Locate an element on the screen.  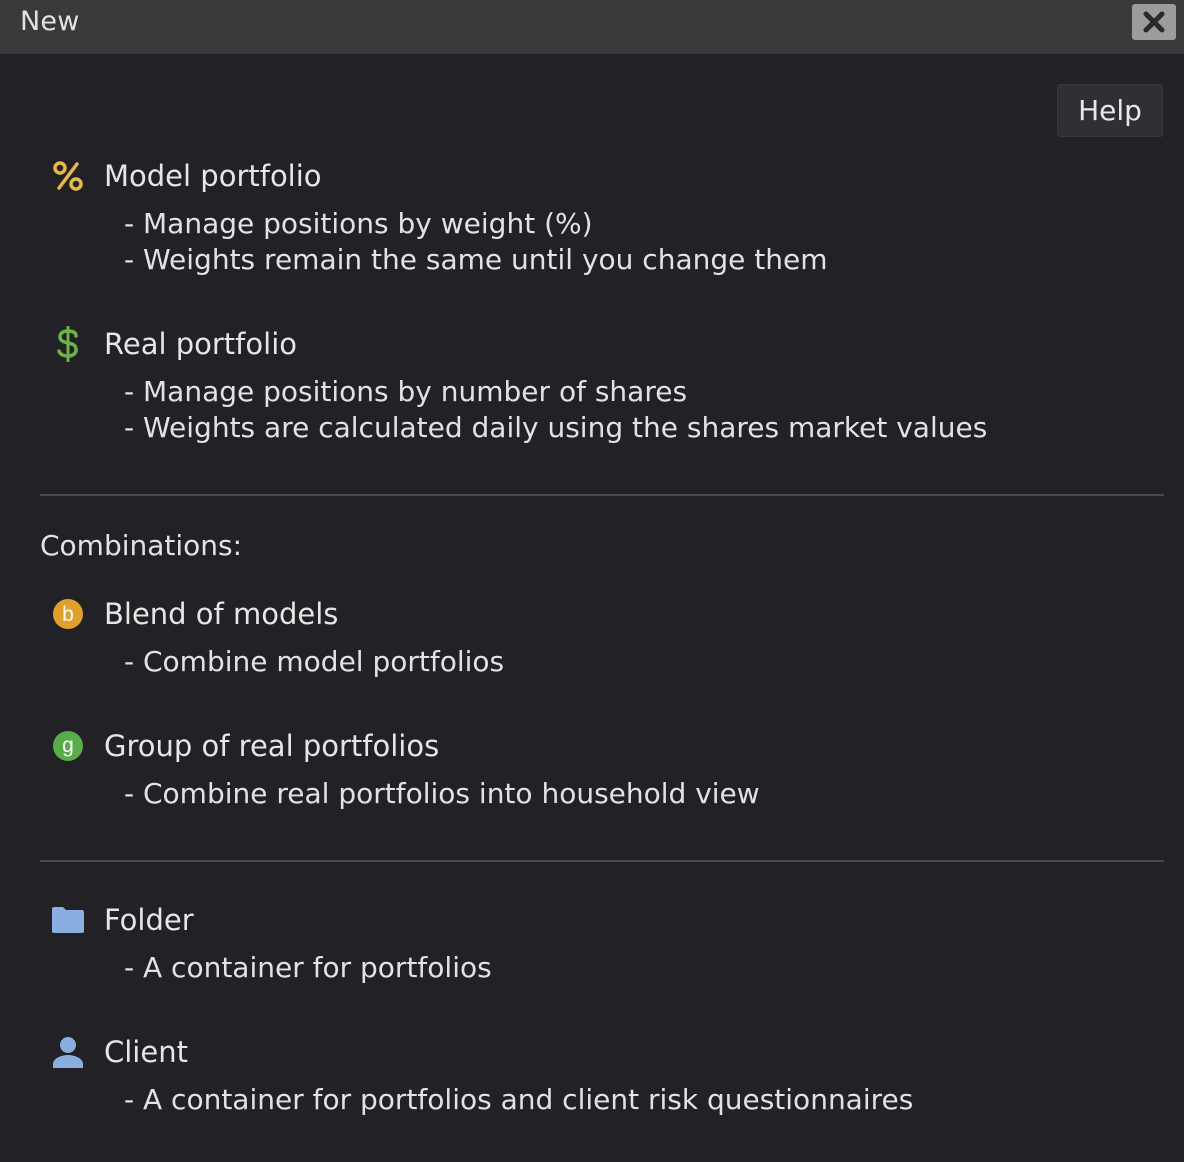
close-icon is located at coordinates (1154, 22).